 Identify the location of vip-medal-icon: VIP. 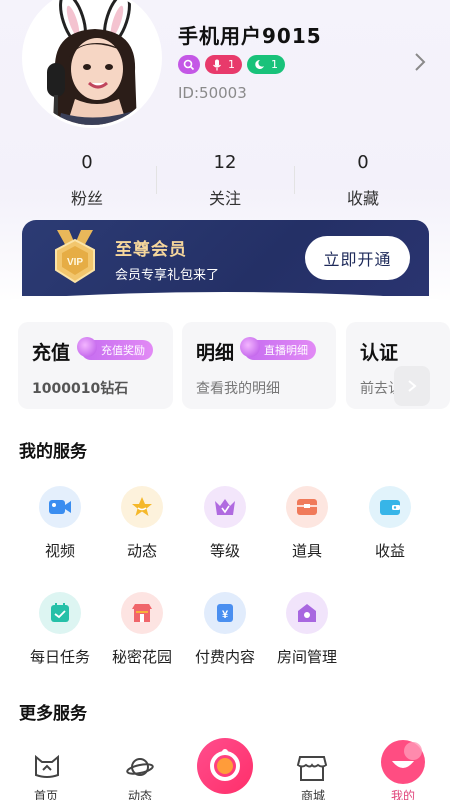
(75, 257).